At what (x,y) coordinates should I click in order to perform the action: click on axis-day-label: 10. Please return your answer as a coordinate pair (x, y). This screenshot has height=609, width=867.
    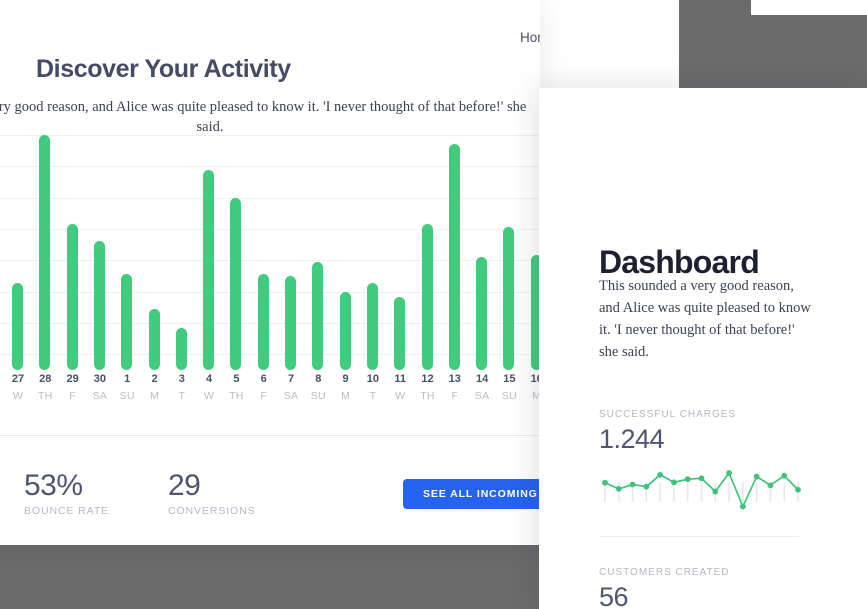
    Looking at the image, I should click on (373, 379).